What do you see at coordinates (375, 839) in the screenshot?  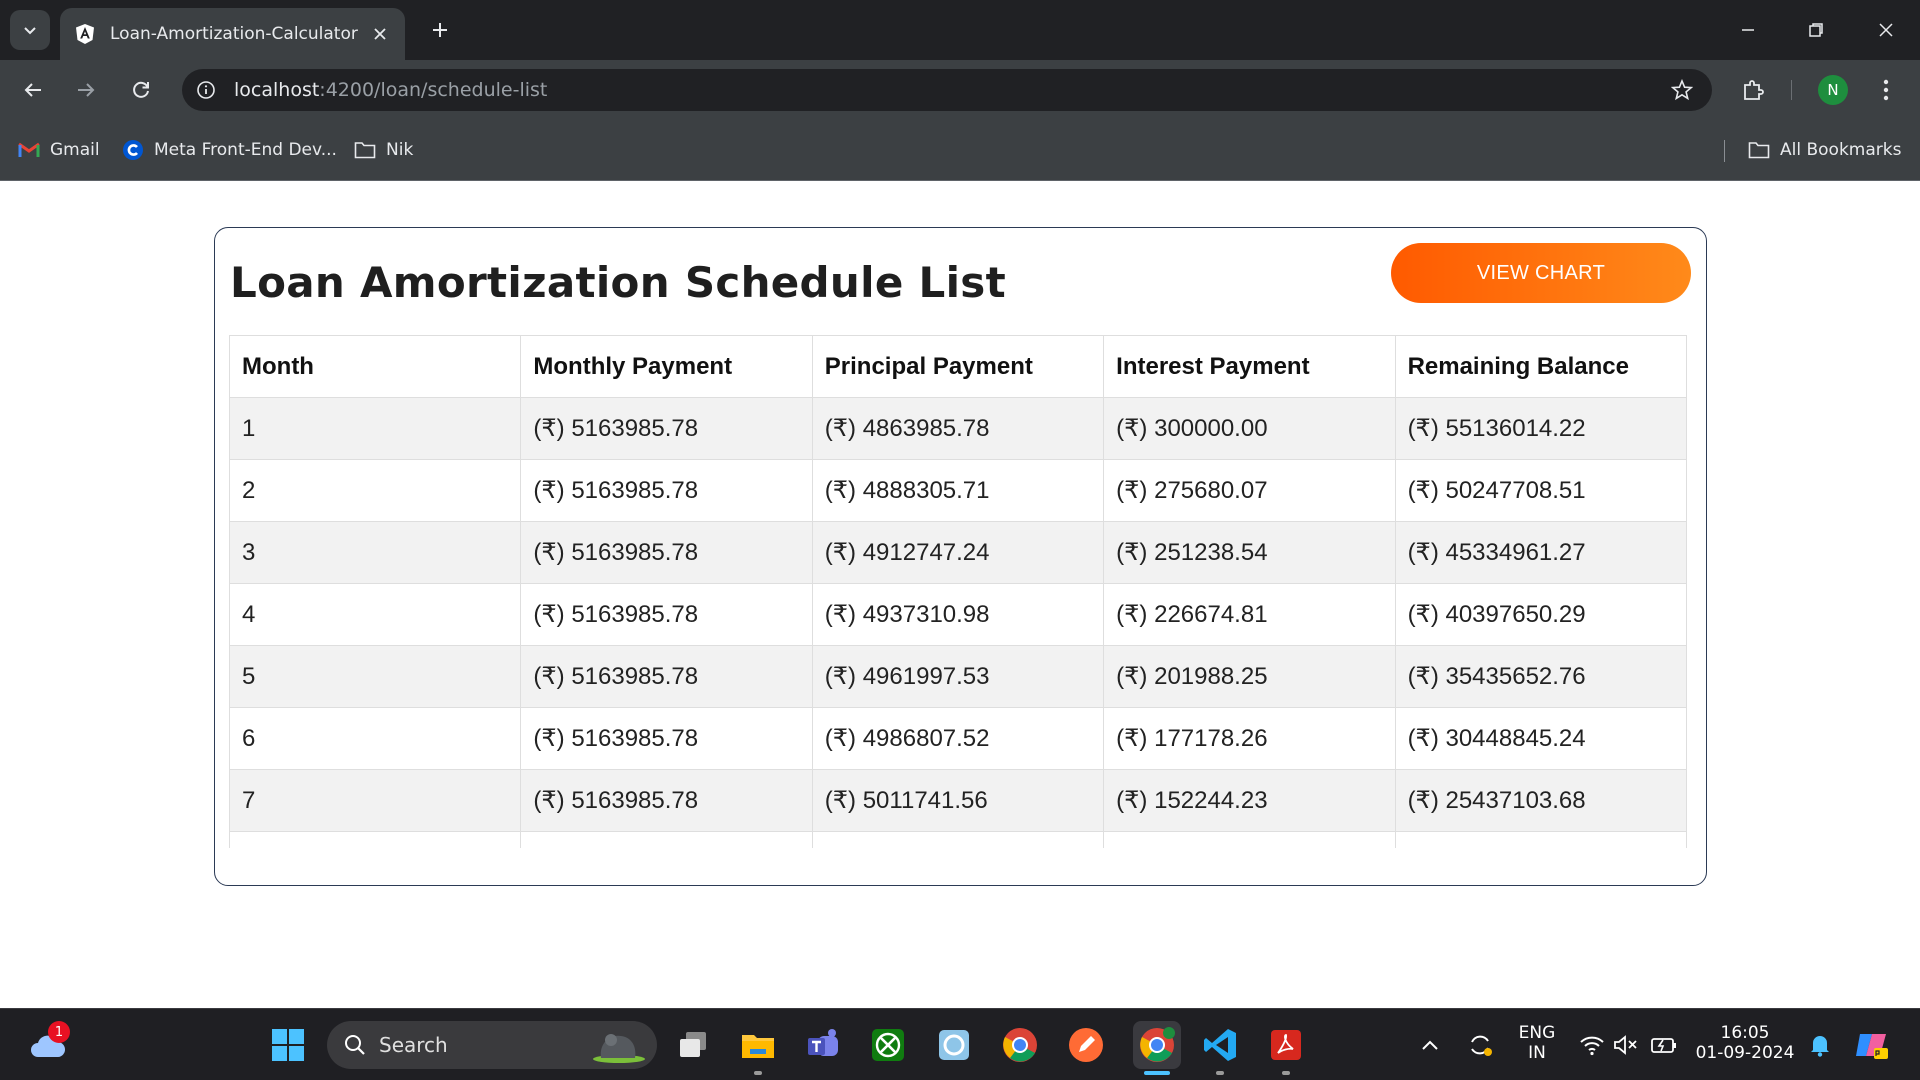 I see `cell-month` at bounding box center [375, 839].